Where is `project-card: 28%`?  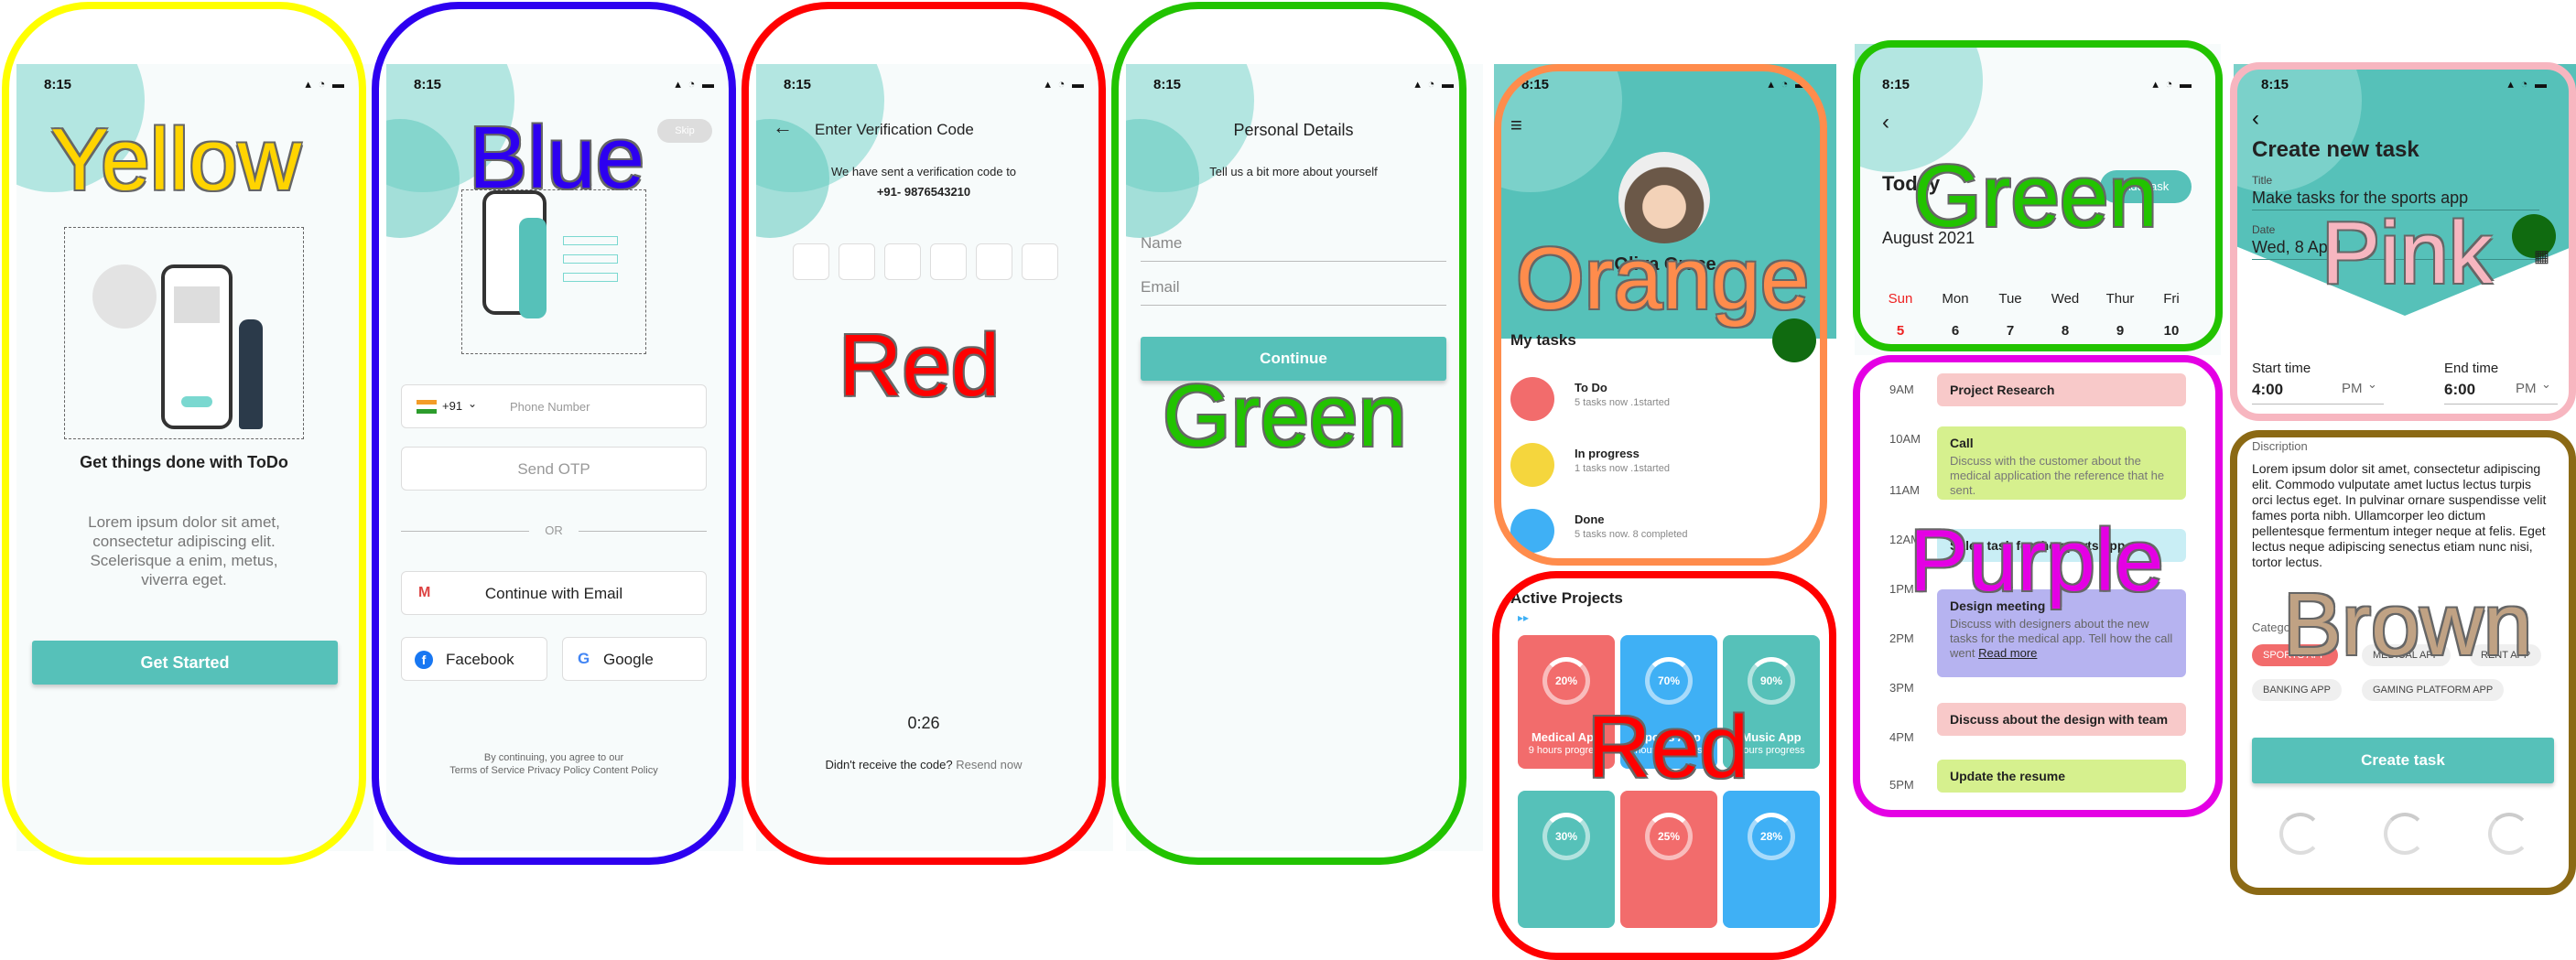
project-card: 28% is located at coordinates (1772, 860).